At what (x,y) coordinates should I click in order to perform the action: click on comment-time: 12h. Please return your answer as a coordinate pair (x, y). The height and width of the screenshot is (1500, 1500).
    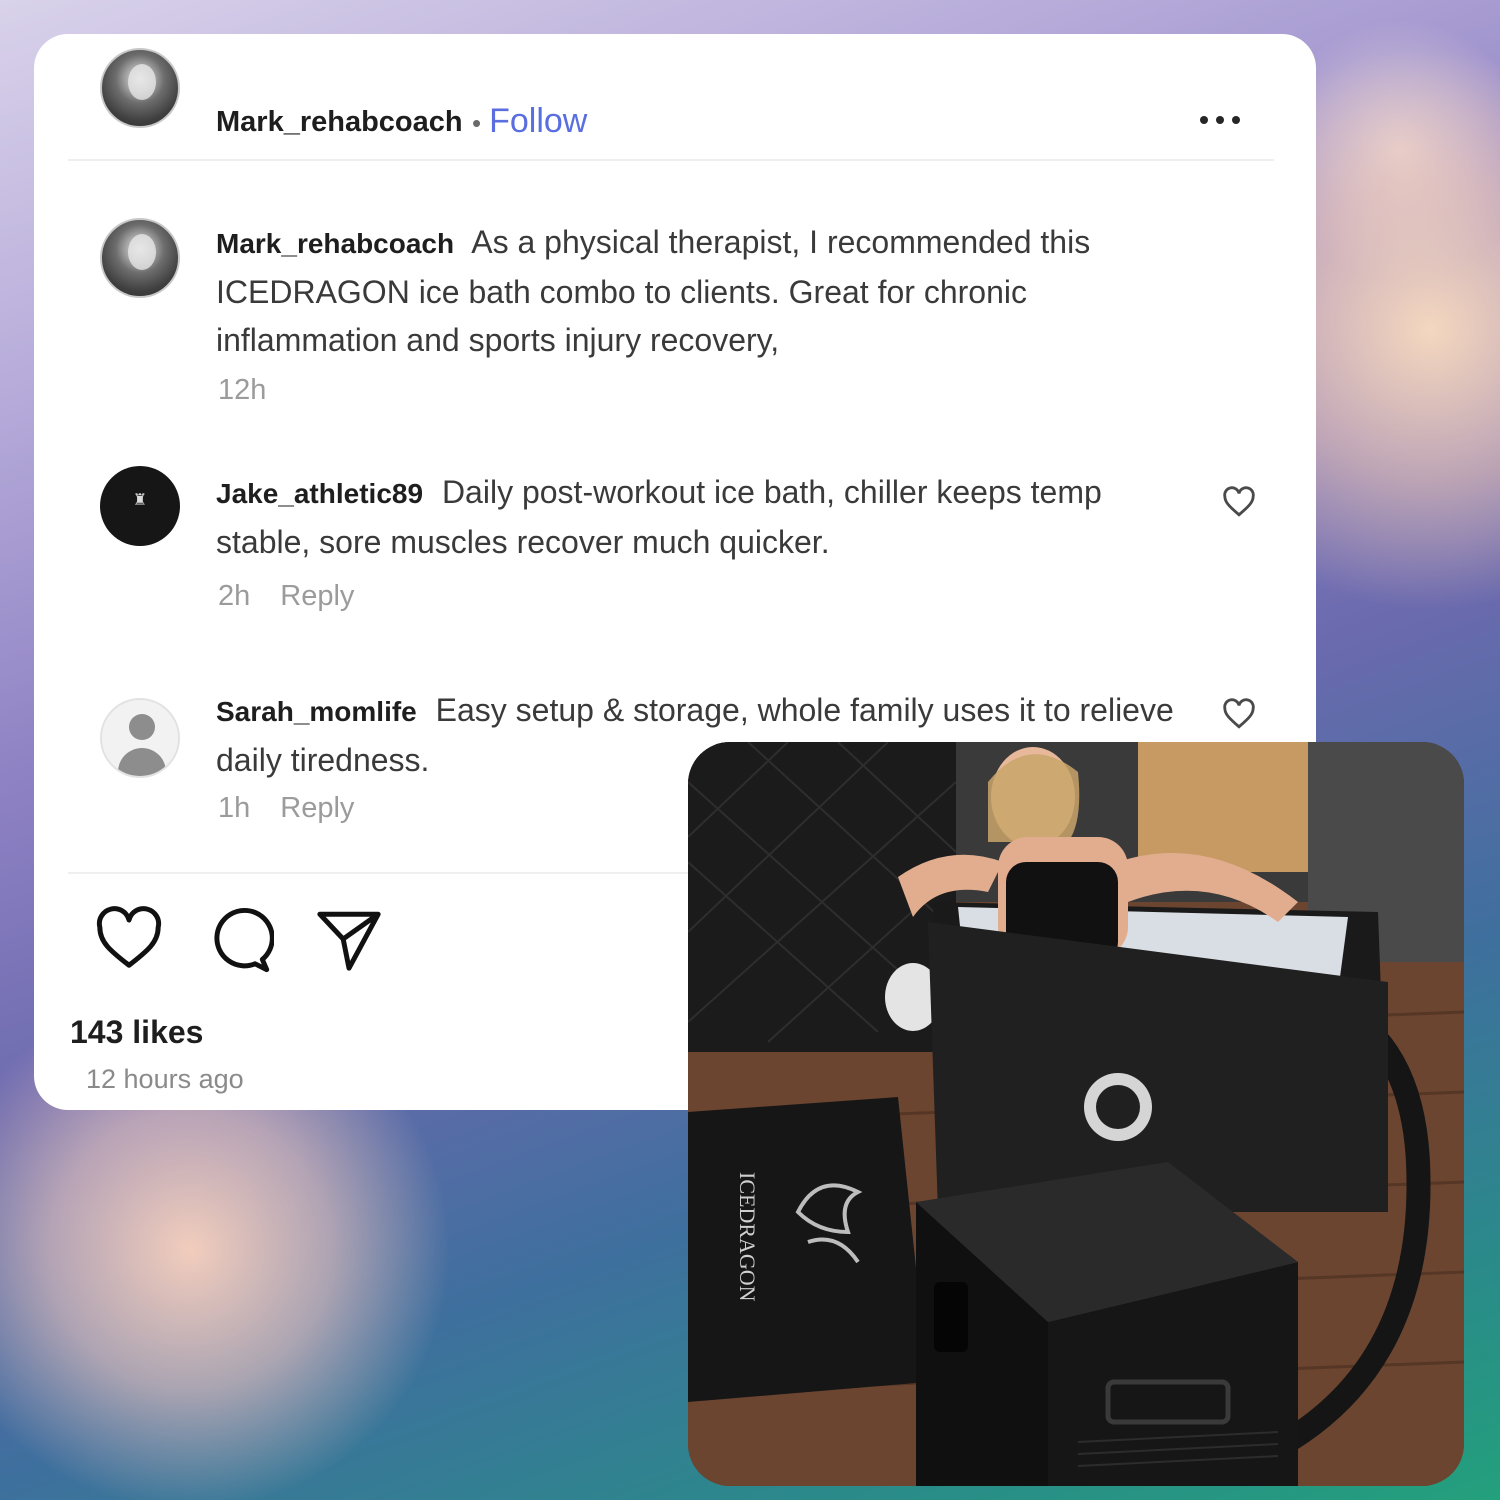
    Looking at the image, I should click on (242, 390).